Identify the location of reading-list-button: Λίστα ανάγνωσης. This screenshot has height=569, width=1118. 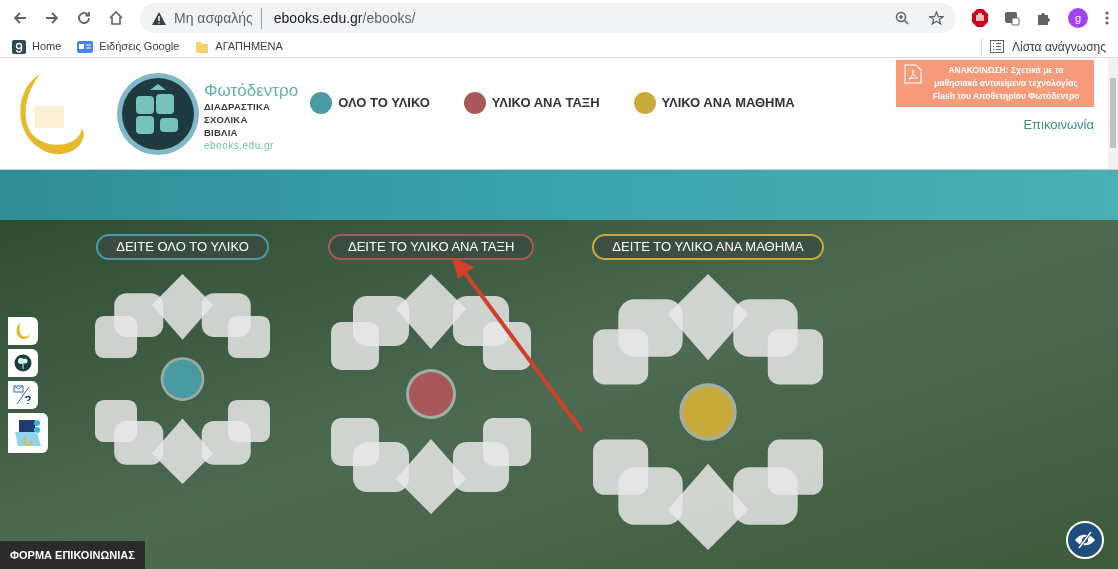
(1058, 46).